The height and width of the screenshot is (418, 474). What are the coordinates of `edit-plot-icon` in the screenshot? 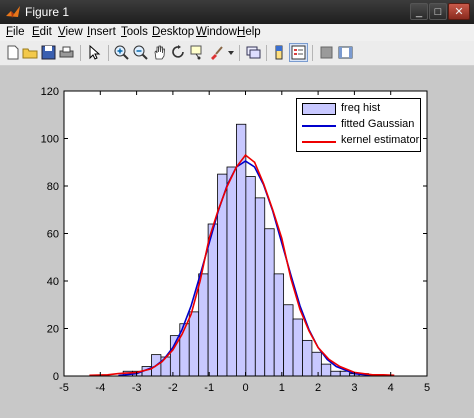 It's located at (94, 52).